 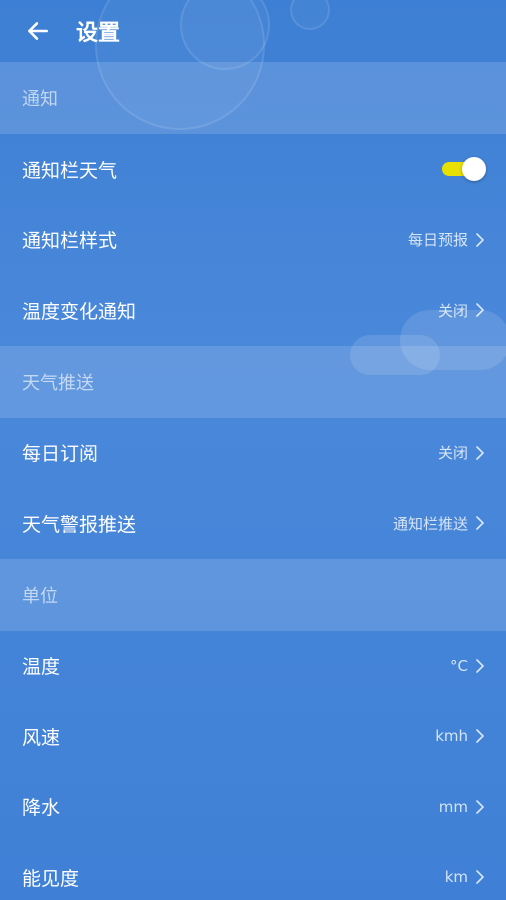 I want to click on back-arrow-icon, so click(x=38, y=31).